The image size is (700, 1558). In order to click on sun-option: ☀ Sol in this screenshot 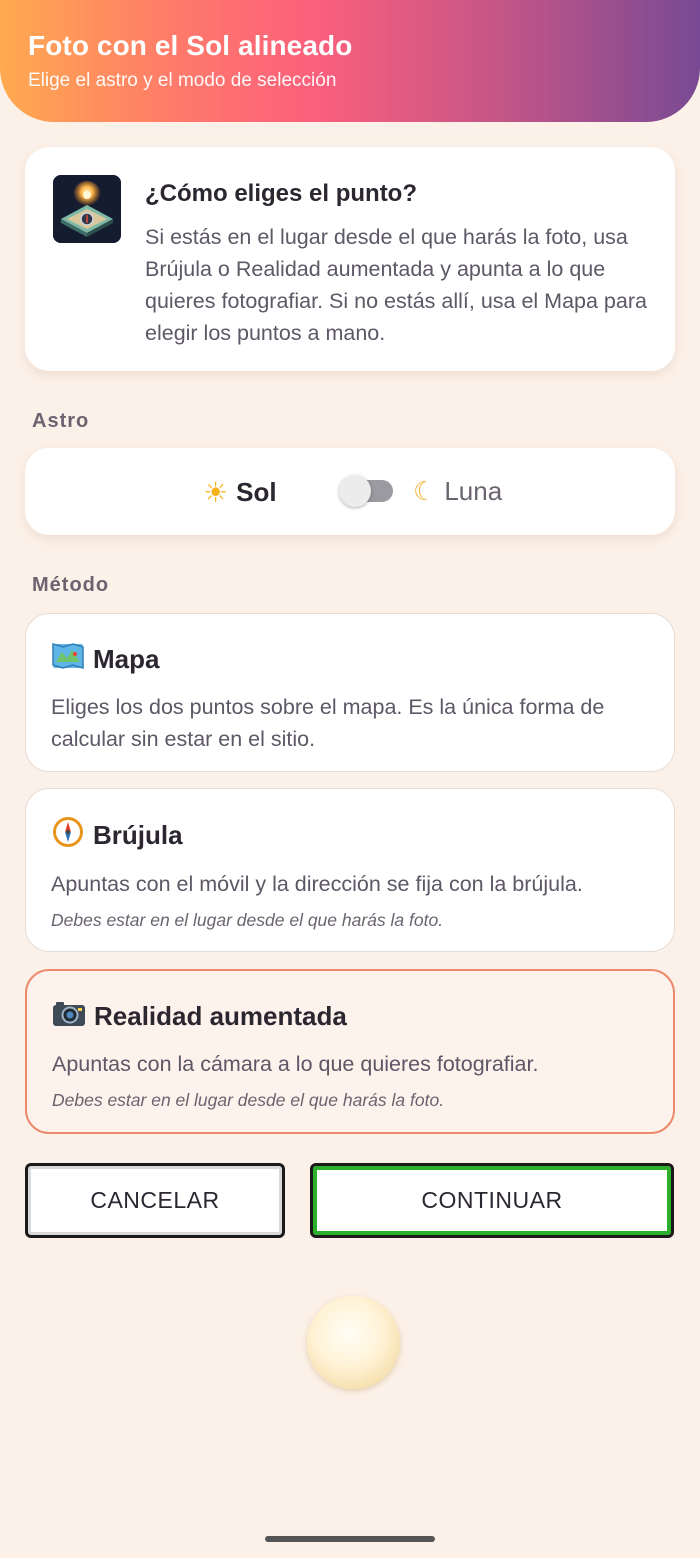, I will do `click(240, 492)`.